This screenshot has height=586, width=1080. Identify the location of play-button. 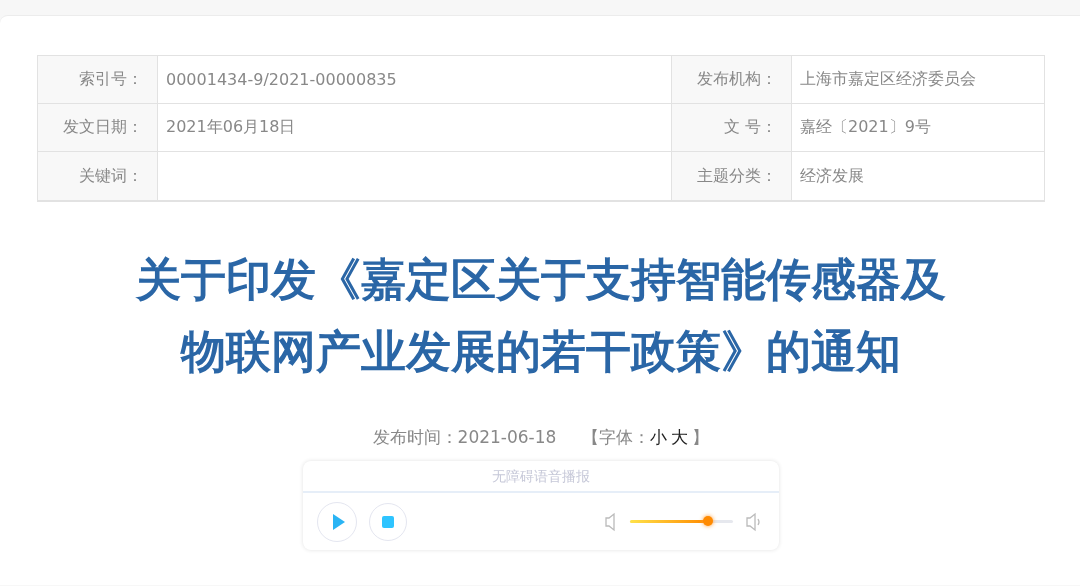
(337, 521).